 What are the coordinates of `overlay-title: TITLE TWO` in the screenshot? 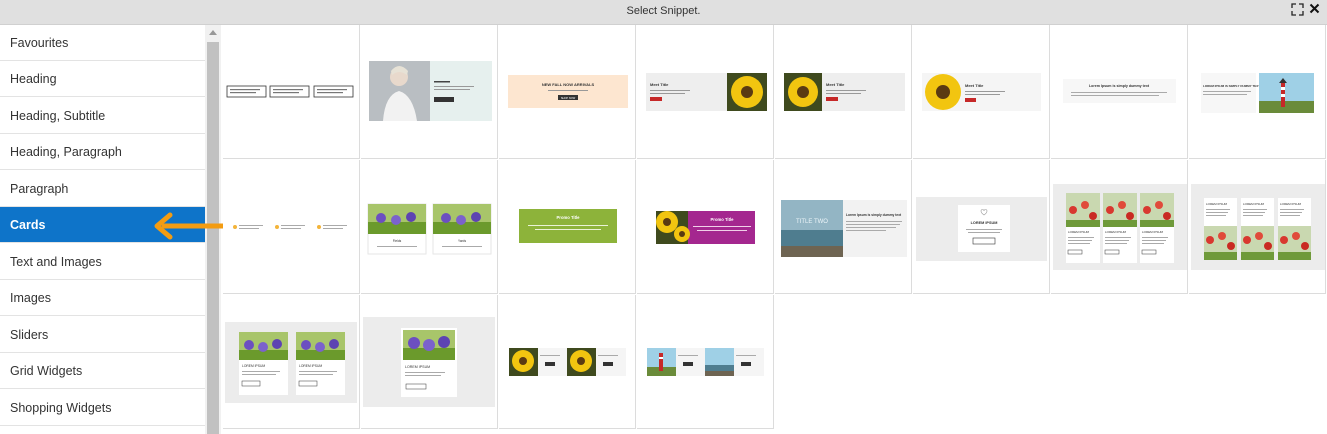 It's located at (812, 222).